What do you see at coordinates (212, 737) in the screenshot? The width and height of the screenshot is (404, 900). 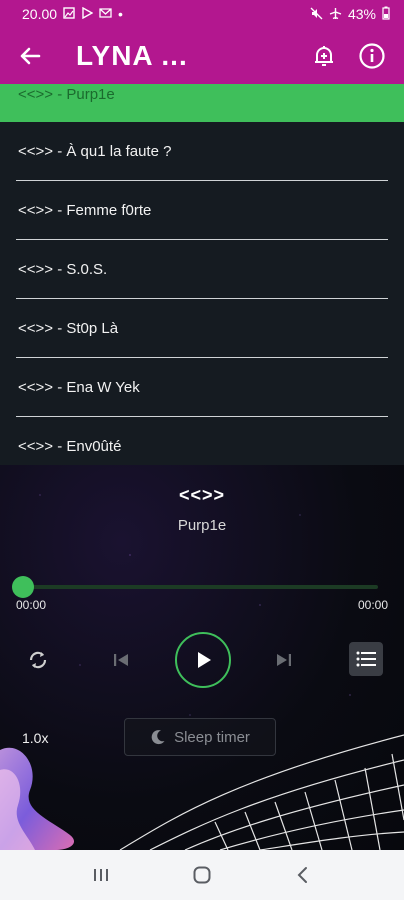 I see `sleep-timer-label: Sleep timer` at bounding box center [212, 737].